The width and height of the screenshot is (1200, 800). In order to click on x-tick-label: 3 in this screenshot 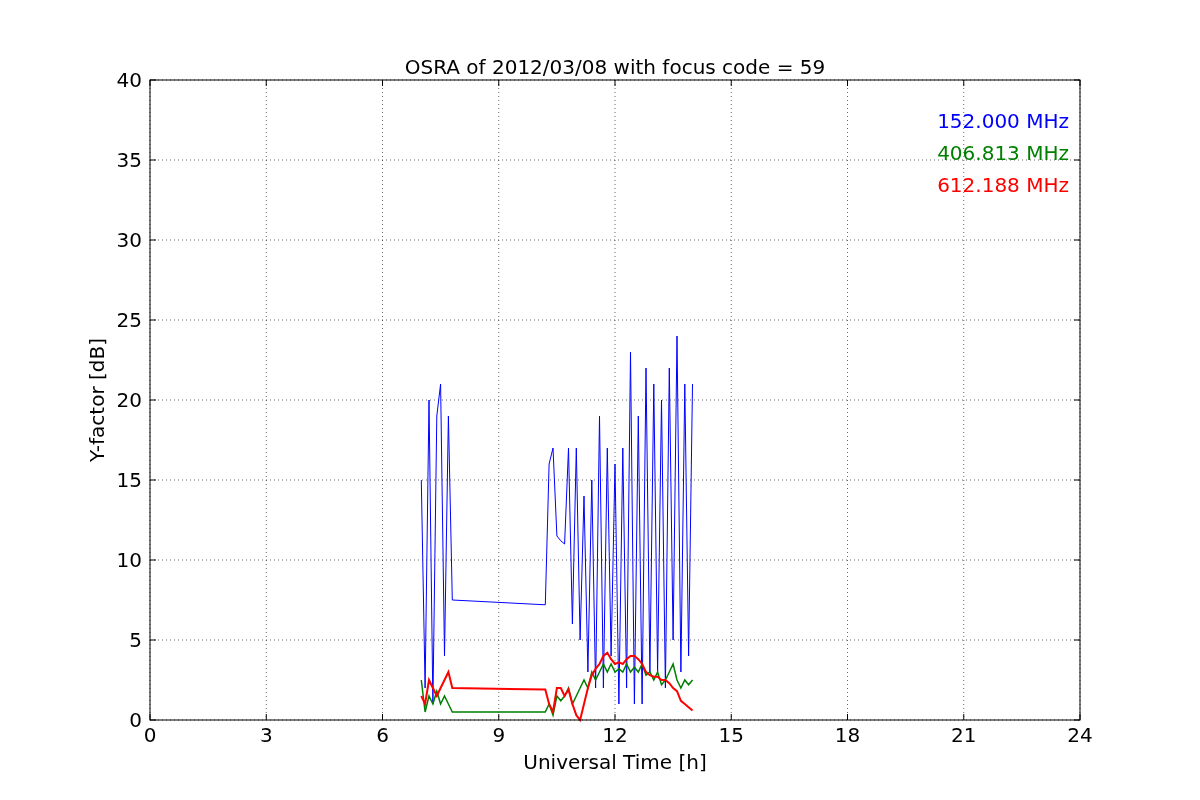, I will do `click(266, 735)`.